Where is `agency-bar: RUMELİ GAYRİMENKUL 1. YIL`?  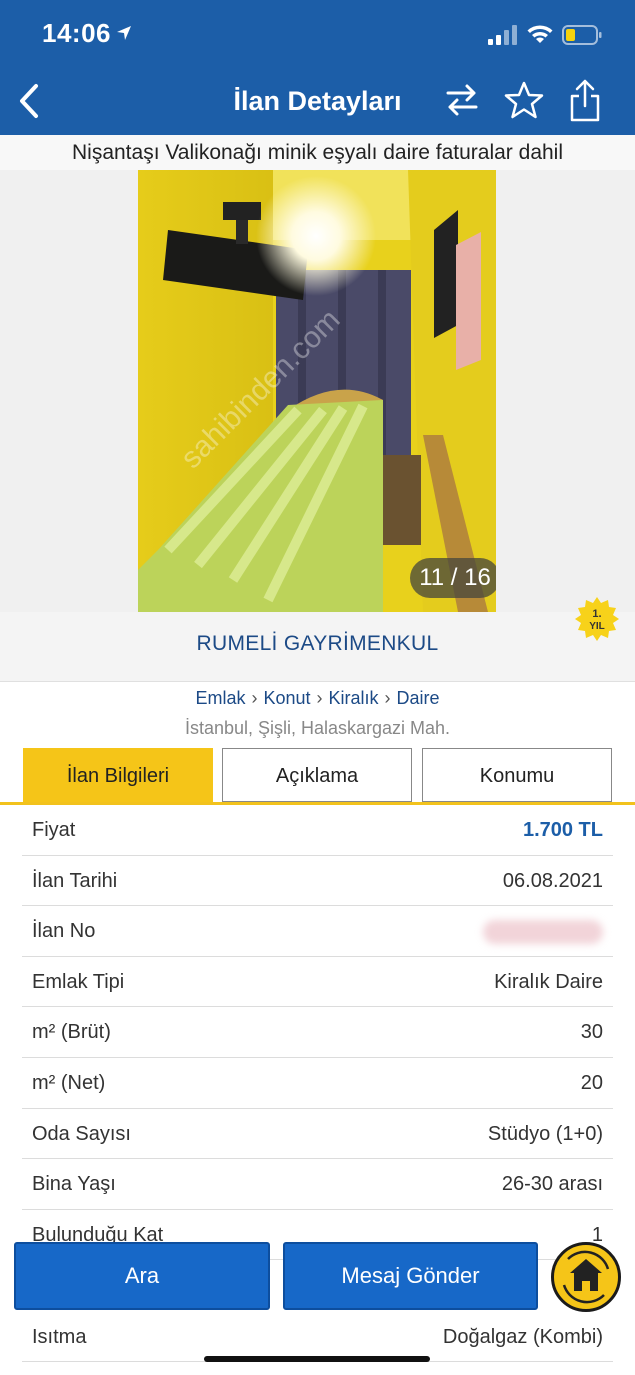 agency-bar: RUMELİ GAYRİMENKUL 1. YIL is located at coordinates (317, 639).